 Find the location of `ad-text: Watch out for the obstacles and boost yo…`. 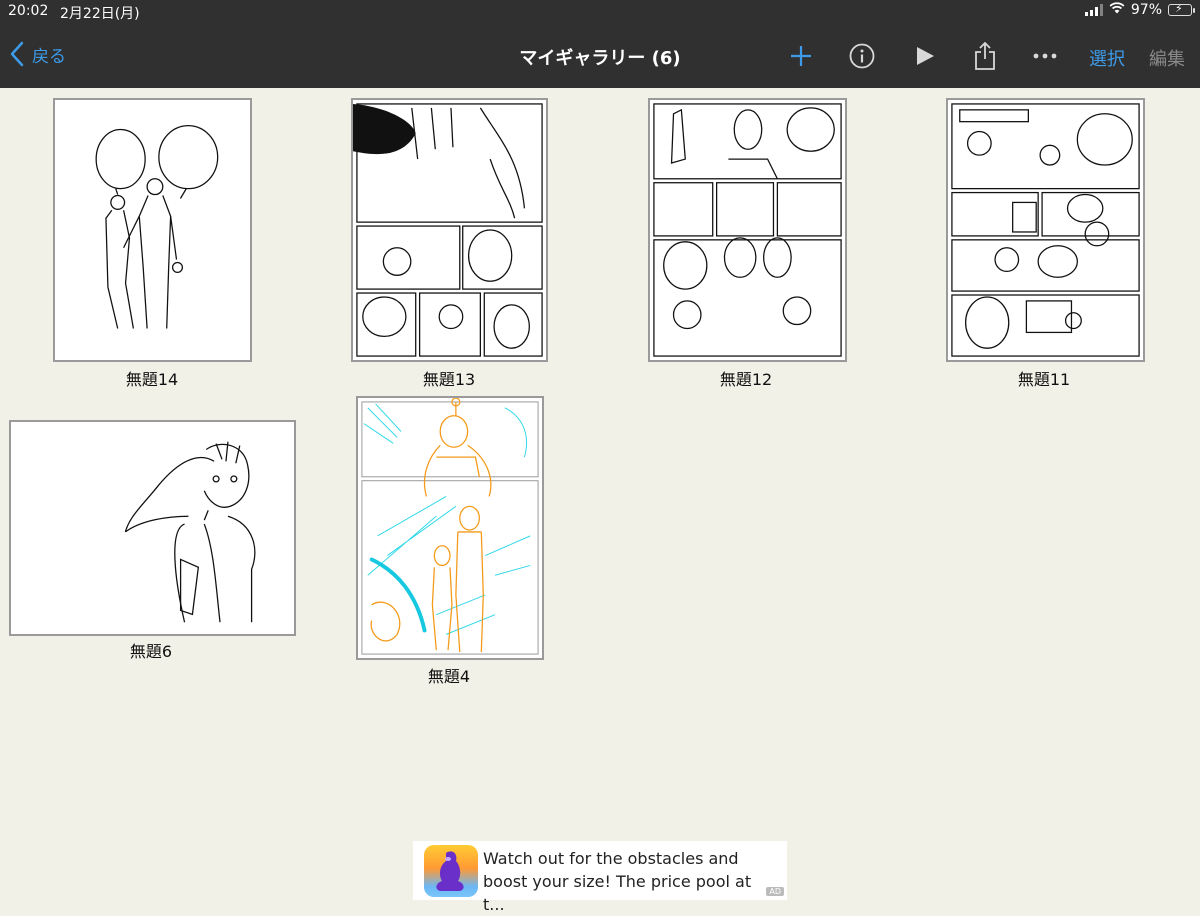

ad-text: Watch out for the obstacles and boost yo… is located at coordinates (628, 881).